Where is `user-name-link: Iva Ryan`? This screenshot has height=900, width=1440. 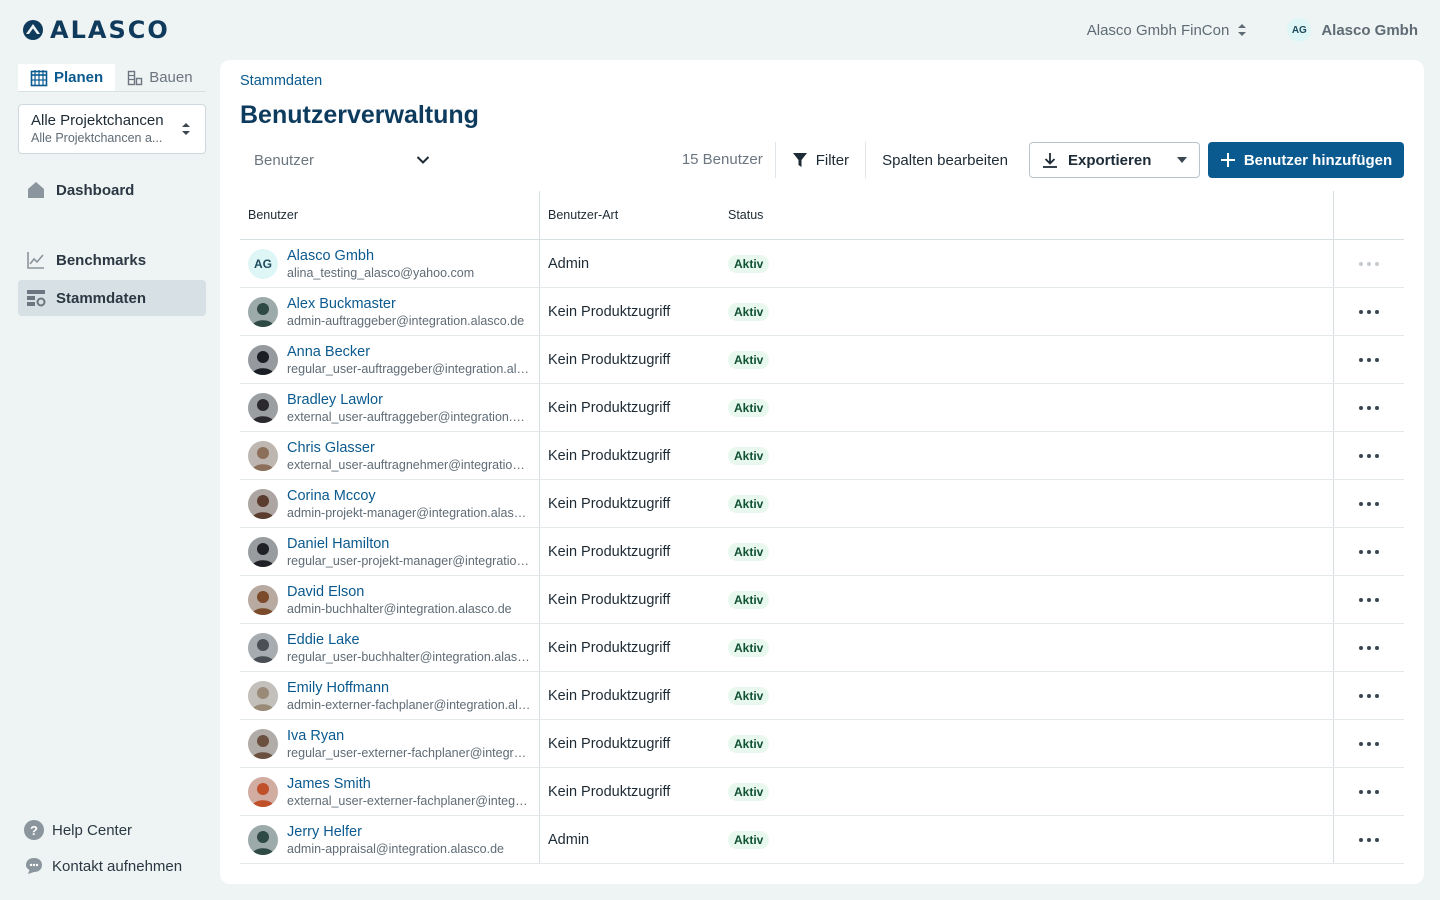 user-name-link: Iva Ryan is located at coordinates (409, 736).